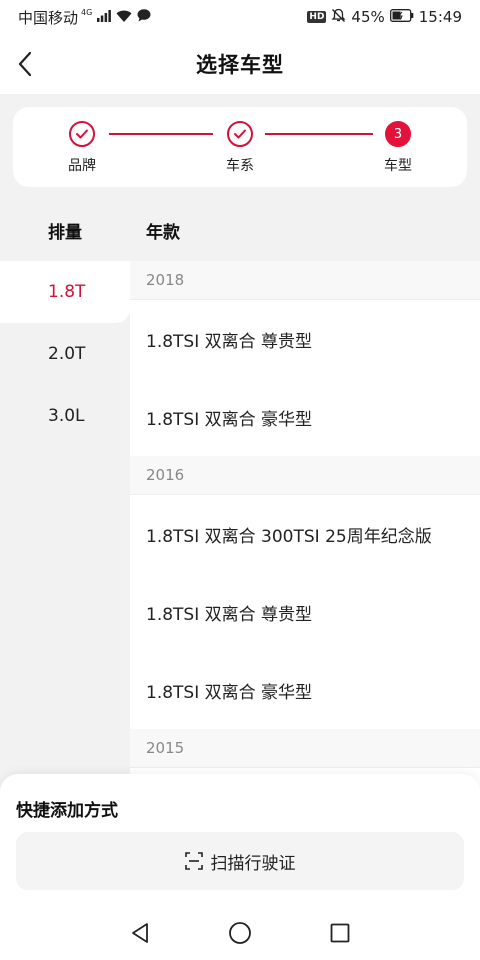  I want to click on scan-license-label: 扫描行驶证, so click(253, 863).